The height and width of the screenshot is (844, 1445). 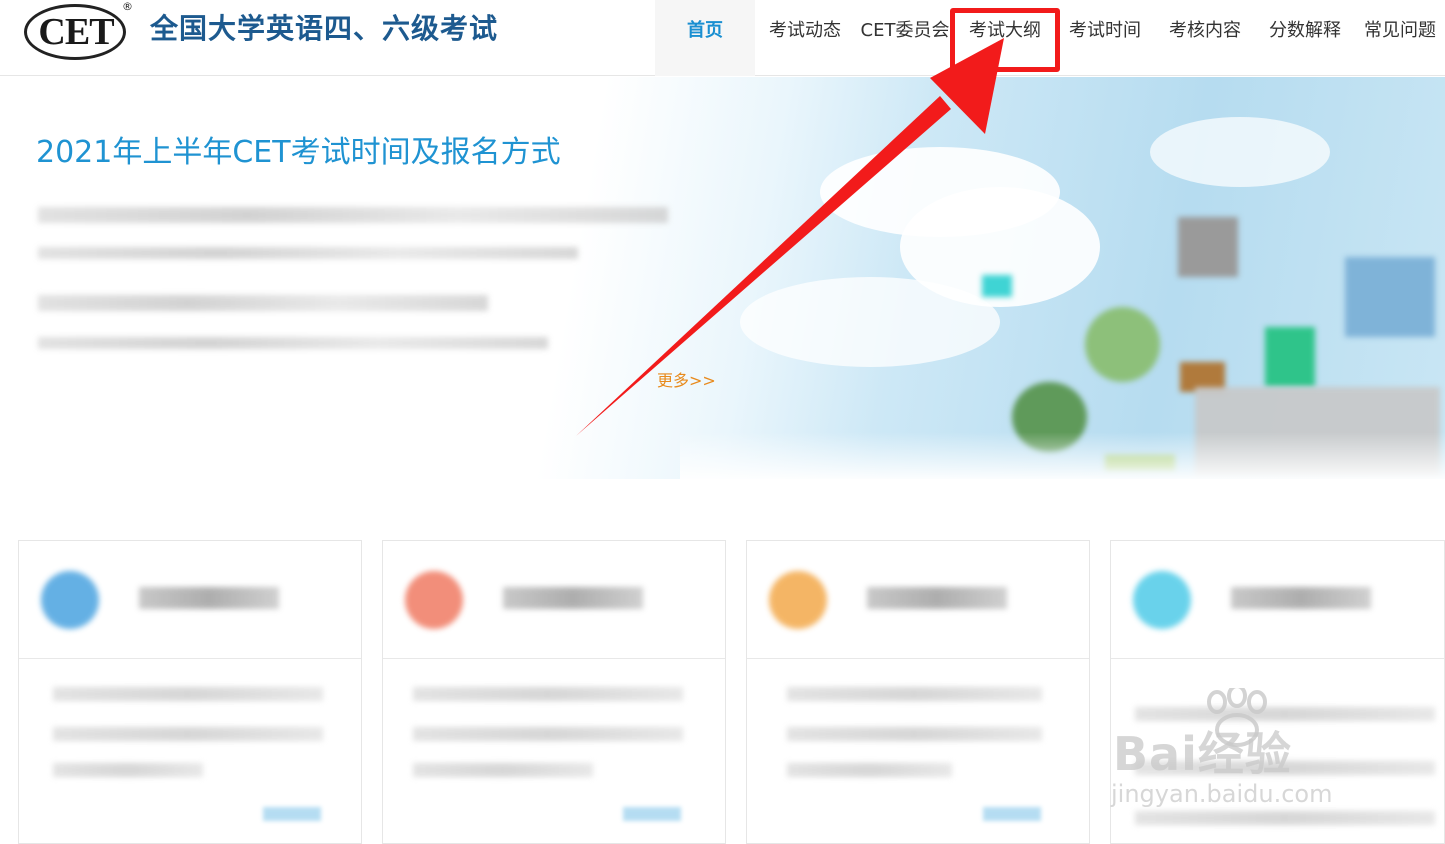 What do you see at coordinates (1400, 38) in the screenshot?
I see `nav-faq: 常见问题` at bounding box center [1400, 38].